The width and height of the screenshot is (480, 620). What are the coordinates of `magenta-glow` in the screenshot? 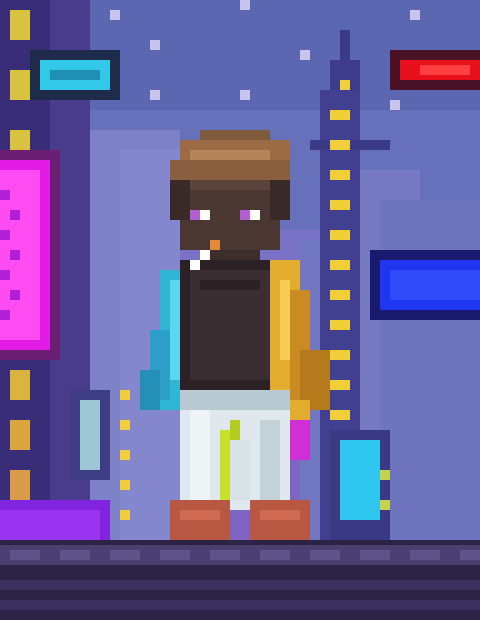 It's located at (300, 440).